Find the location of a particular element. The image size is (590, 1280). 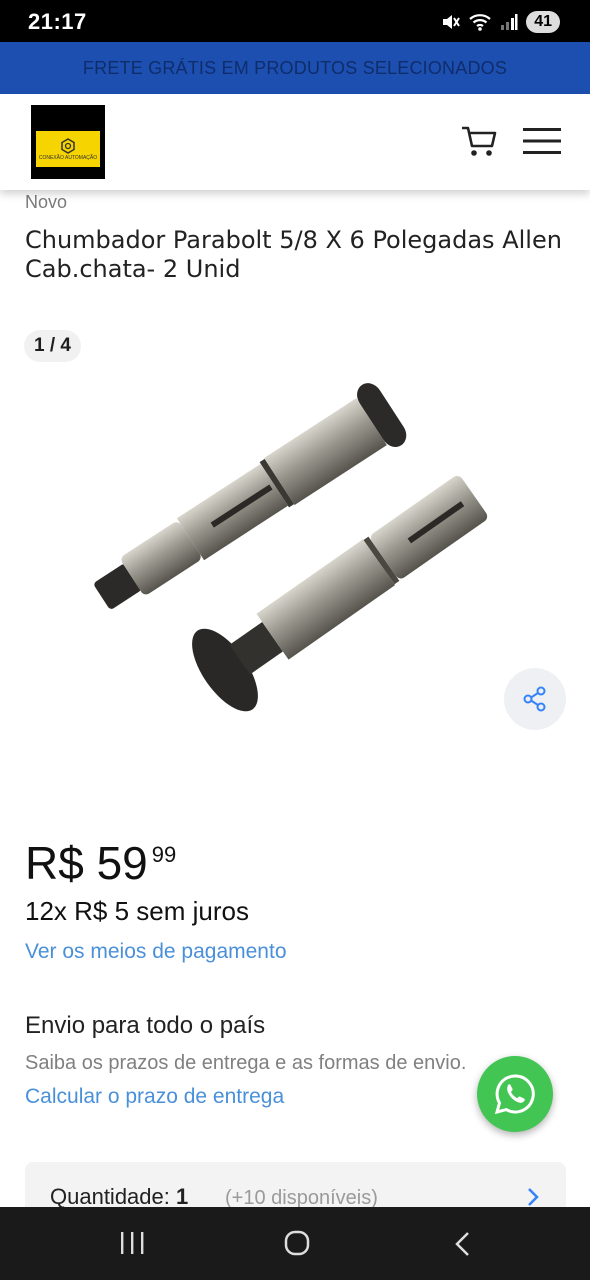

battery-icon: 41 is located at coordinates (543, 22).